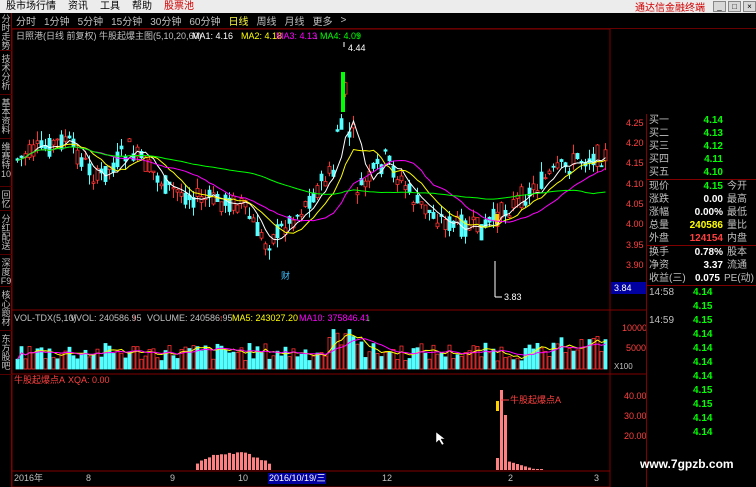  I want to click on stat-value: 0.00, so click(713, 199).